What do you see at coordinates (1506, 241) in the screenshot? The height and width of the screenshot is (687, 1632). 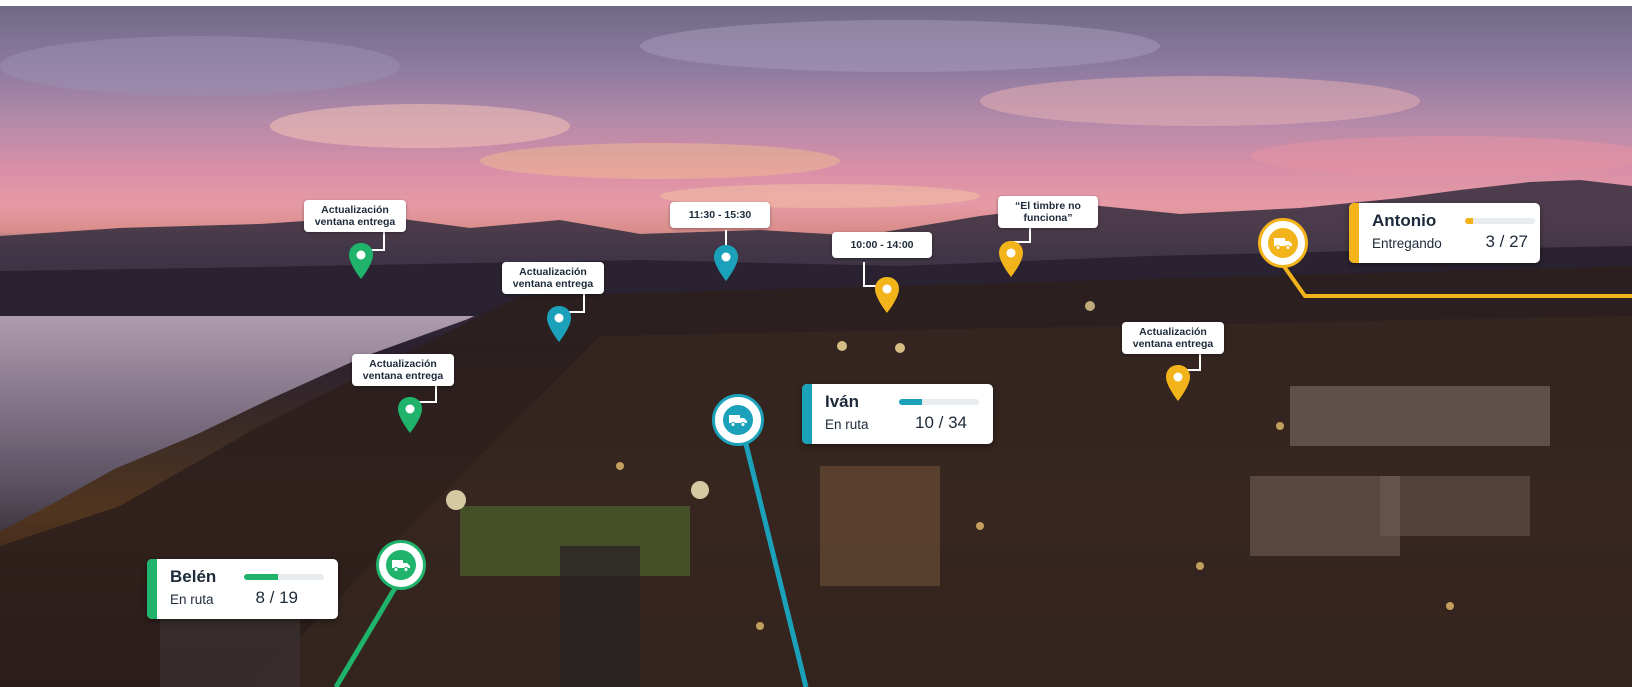 I see `delivery-count: 3 / 27` at bounding box center [1506, 241].